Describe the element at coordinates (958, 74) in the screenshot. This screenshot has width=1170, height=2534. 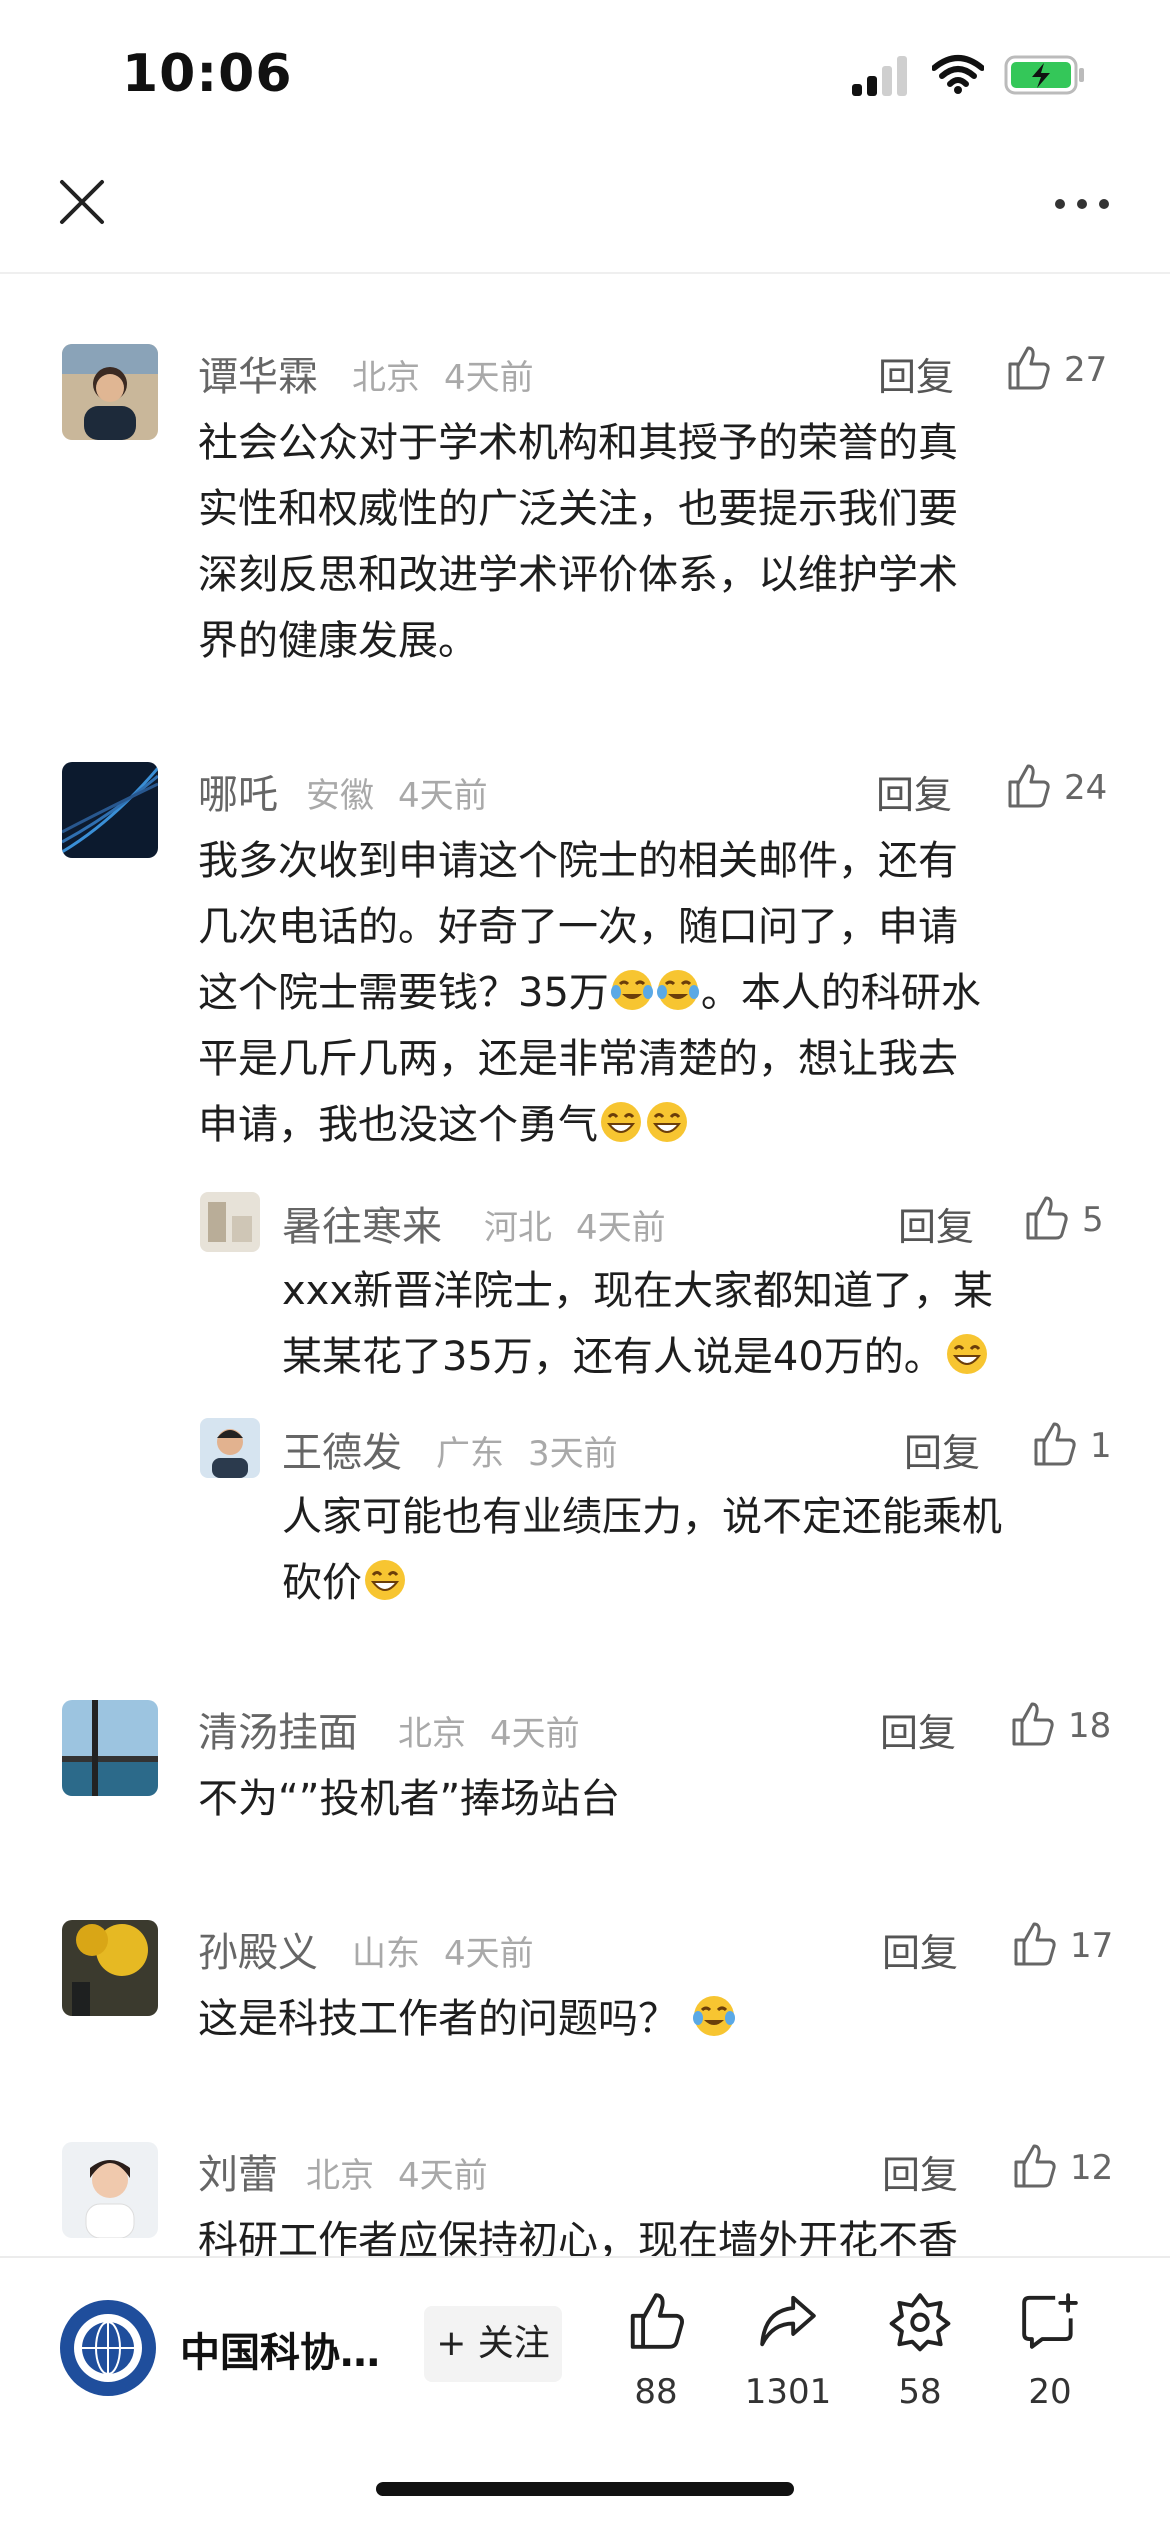
I see `wifi-icon` at that location.